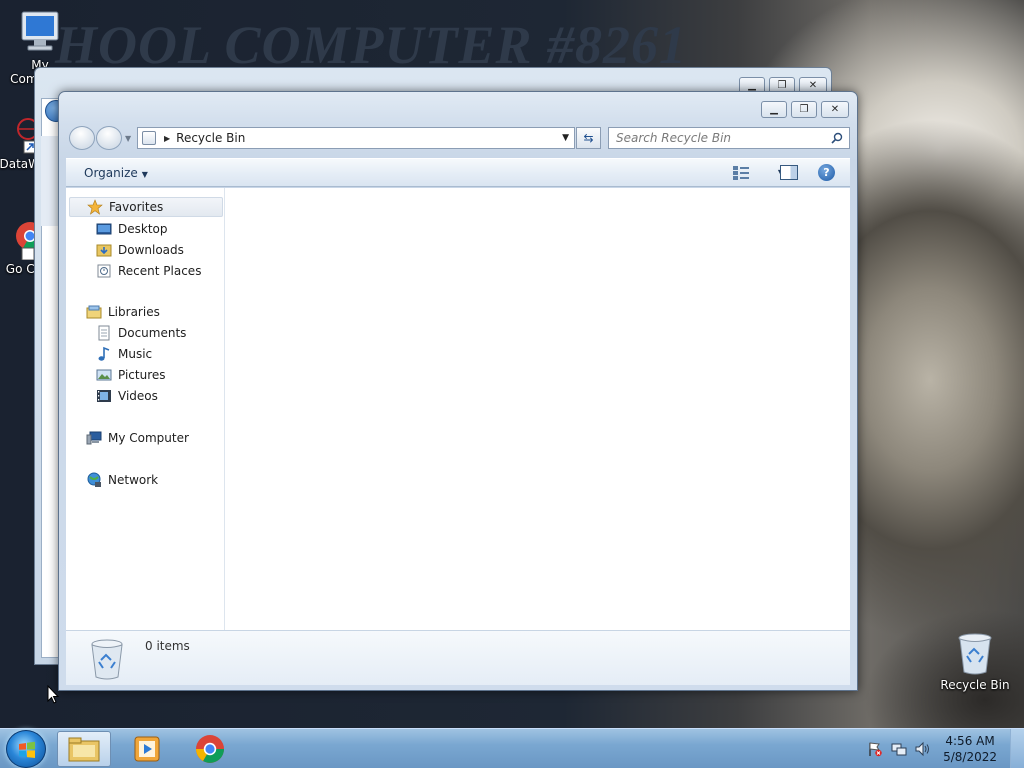 The image size is (1024, 768). I want to click on nav-item-documents: Documents, so click(141, 333).